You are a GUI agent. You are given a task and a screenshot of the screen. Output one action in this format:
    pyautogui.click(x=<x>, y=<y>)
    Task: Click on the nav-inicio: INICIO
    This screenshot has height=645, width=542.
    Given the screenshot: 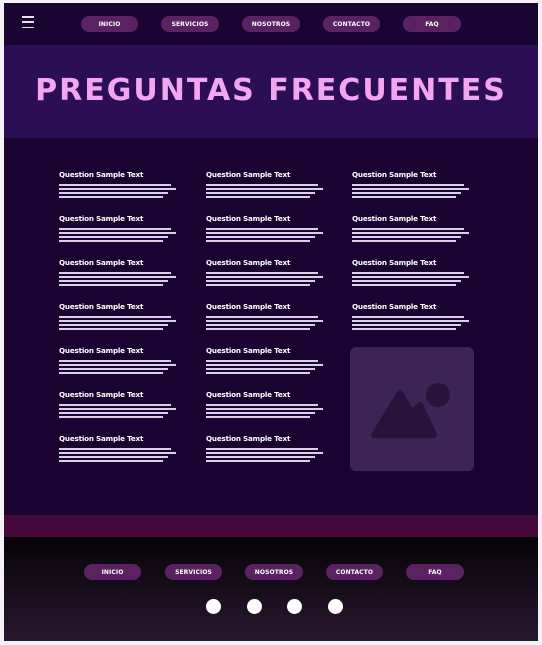 What is the action you would take?
    pyautogui.click(x=109, y=24)
    